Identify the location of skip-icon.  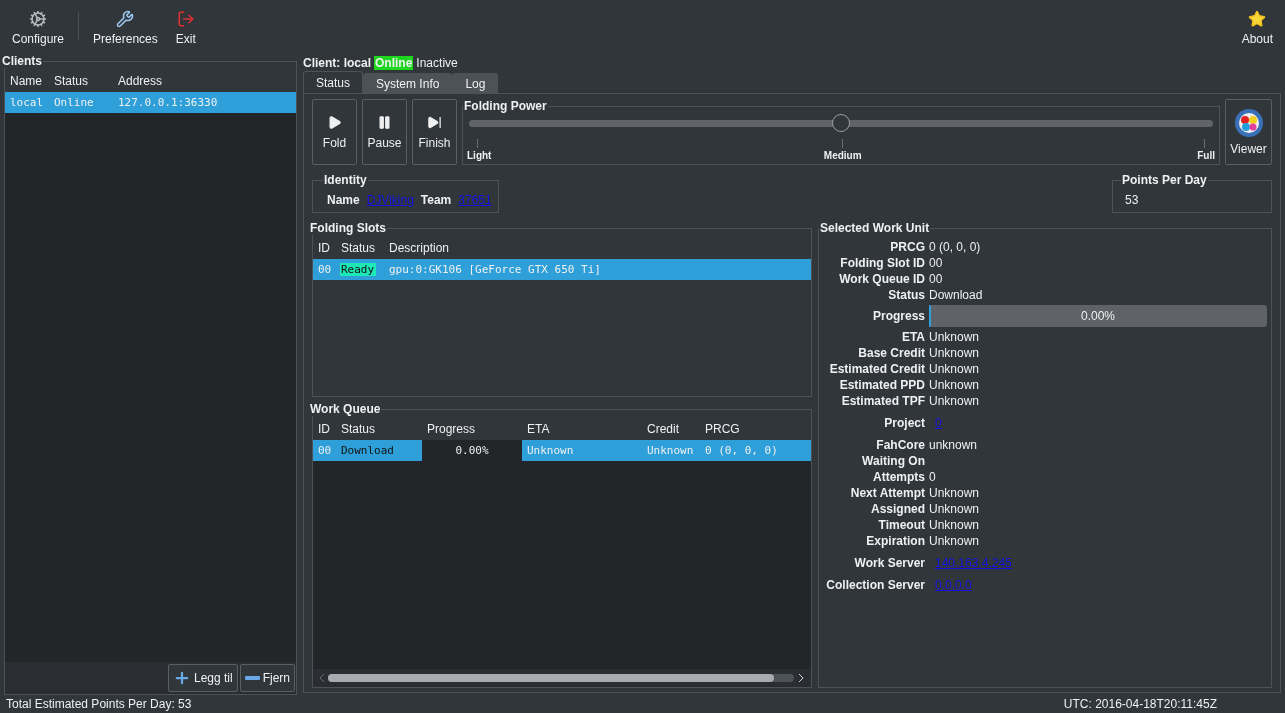
(434, 122).